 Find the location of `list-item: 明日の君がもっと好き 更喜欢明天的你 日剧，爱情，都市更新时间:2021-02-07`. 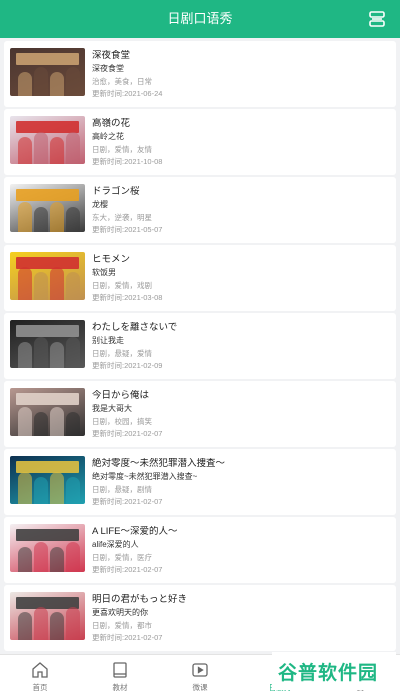

list-item: 明日の君がもっと好き 更喜欢明天的你 日剧，爱情，都市更新时间:2021-02-07 is located at coordinates (200, 618).